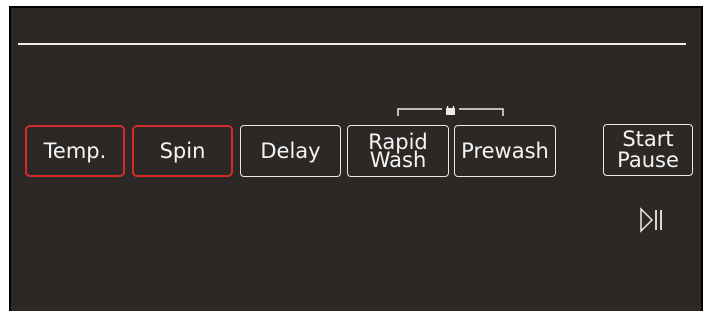 This screenshot has height=311, width=712. I want to click on temp-button: Temp., so click(75, 151).